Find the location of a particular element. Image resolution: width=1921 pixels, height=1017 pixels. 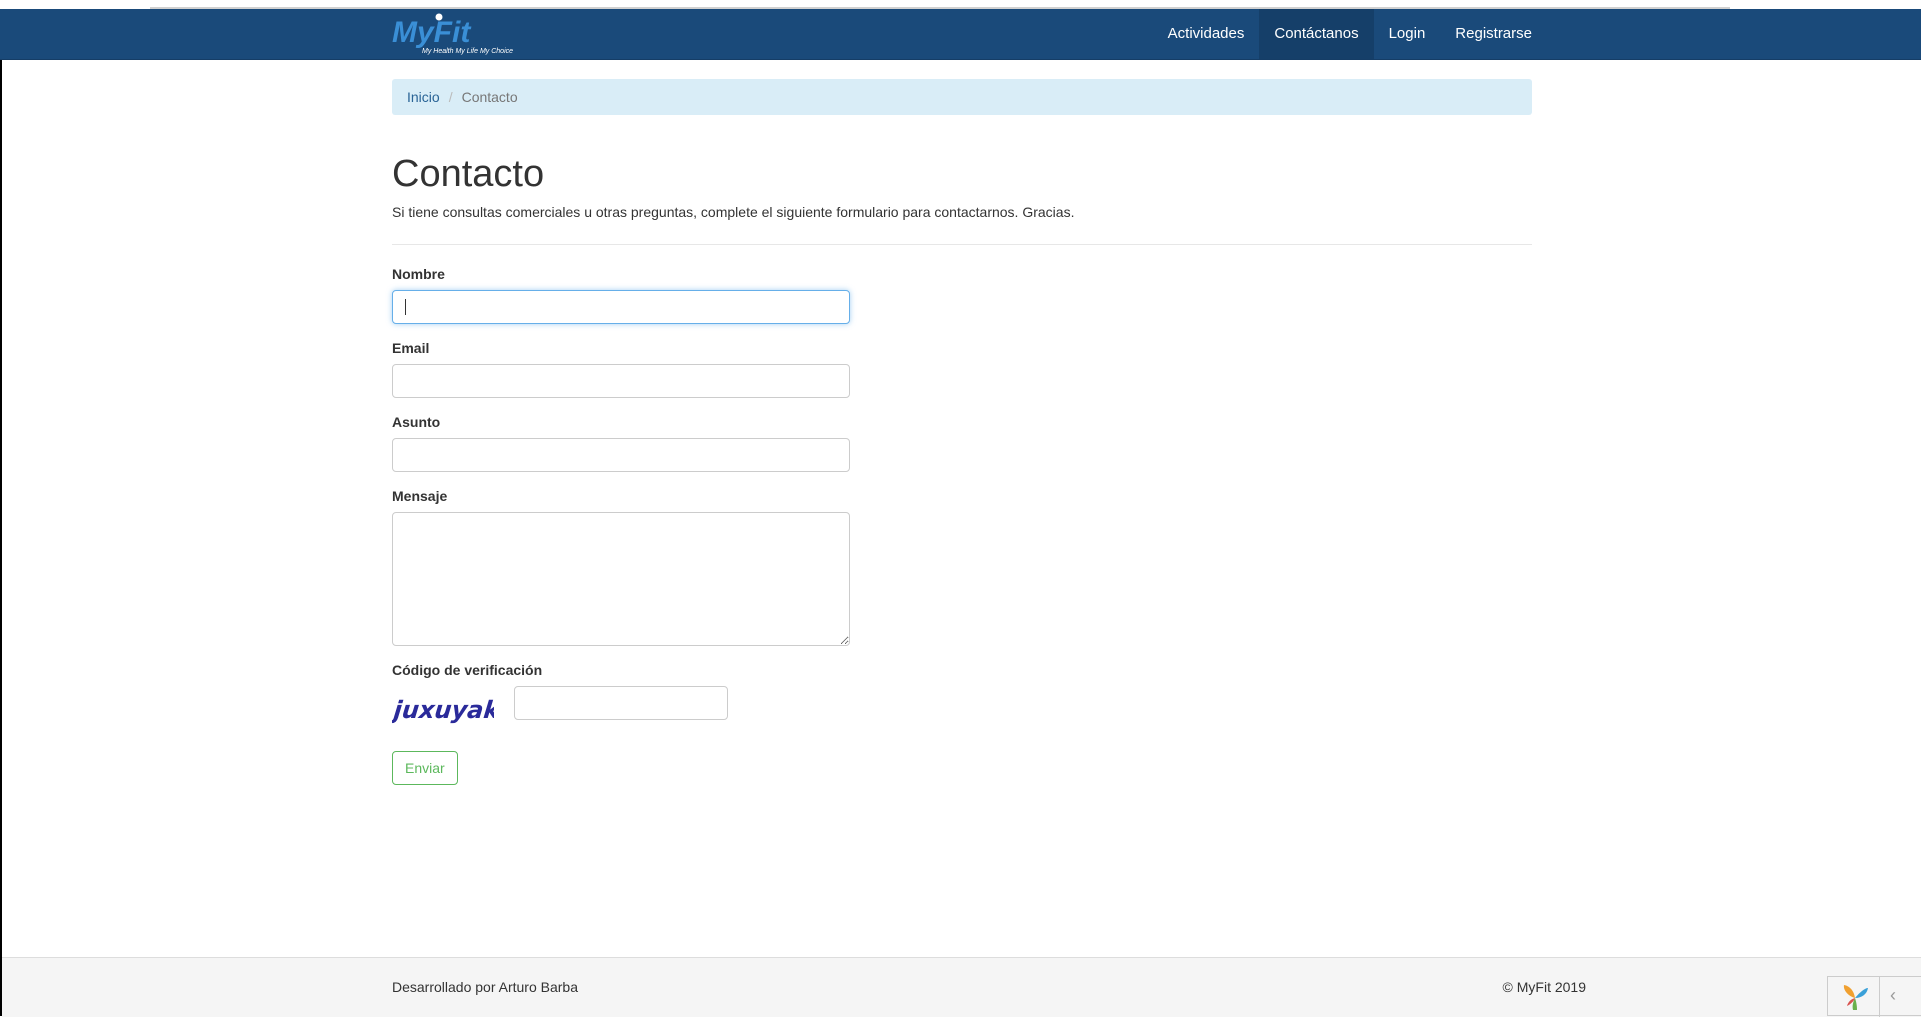

message-textarea is located at coordinates (621, 579).